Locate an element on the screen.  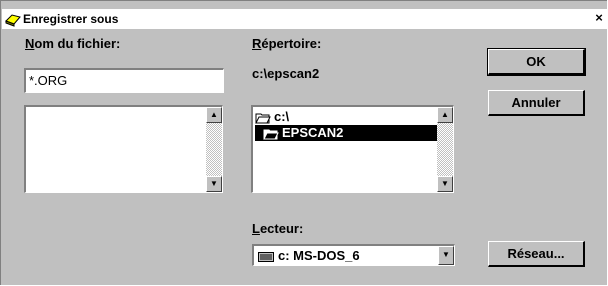
drive-icon is located at coordinates (266, 256).